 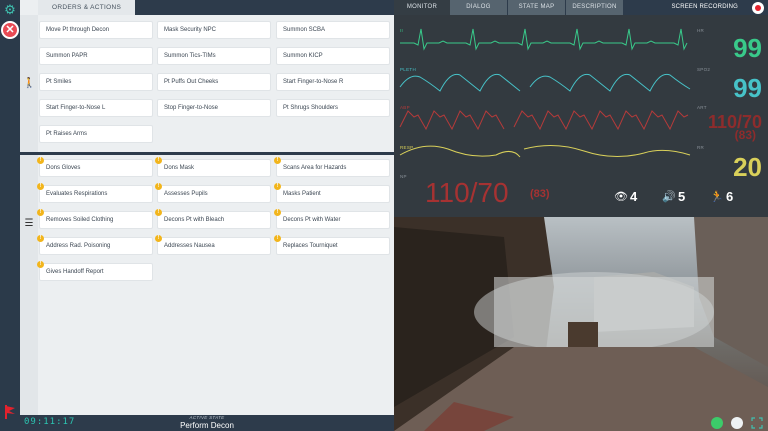 What do you see at coordinates (214, 246) in the screenshot?
I see `action-button: Addresses Nausea` at bounding box center [214, 246].